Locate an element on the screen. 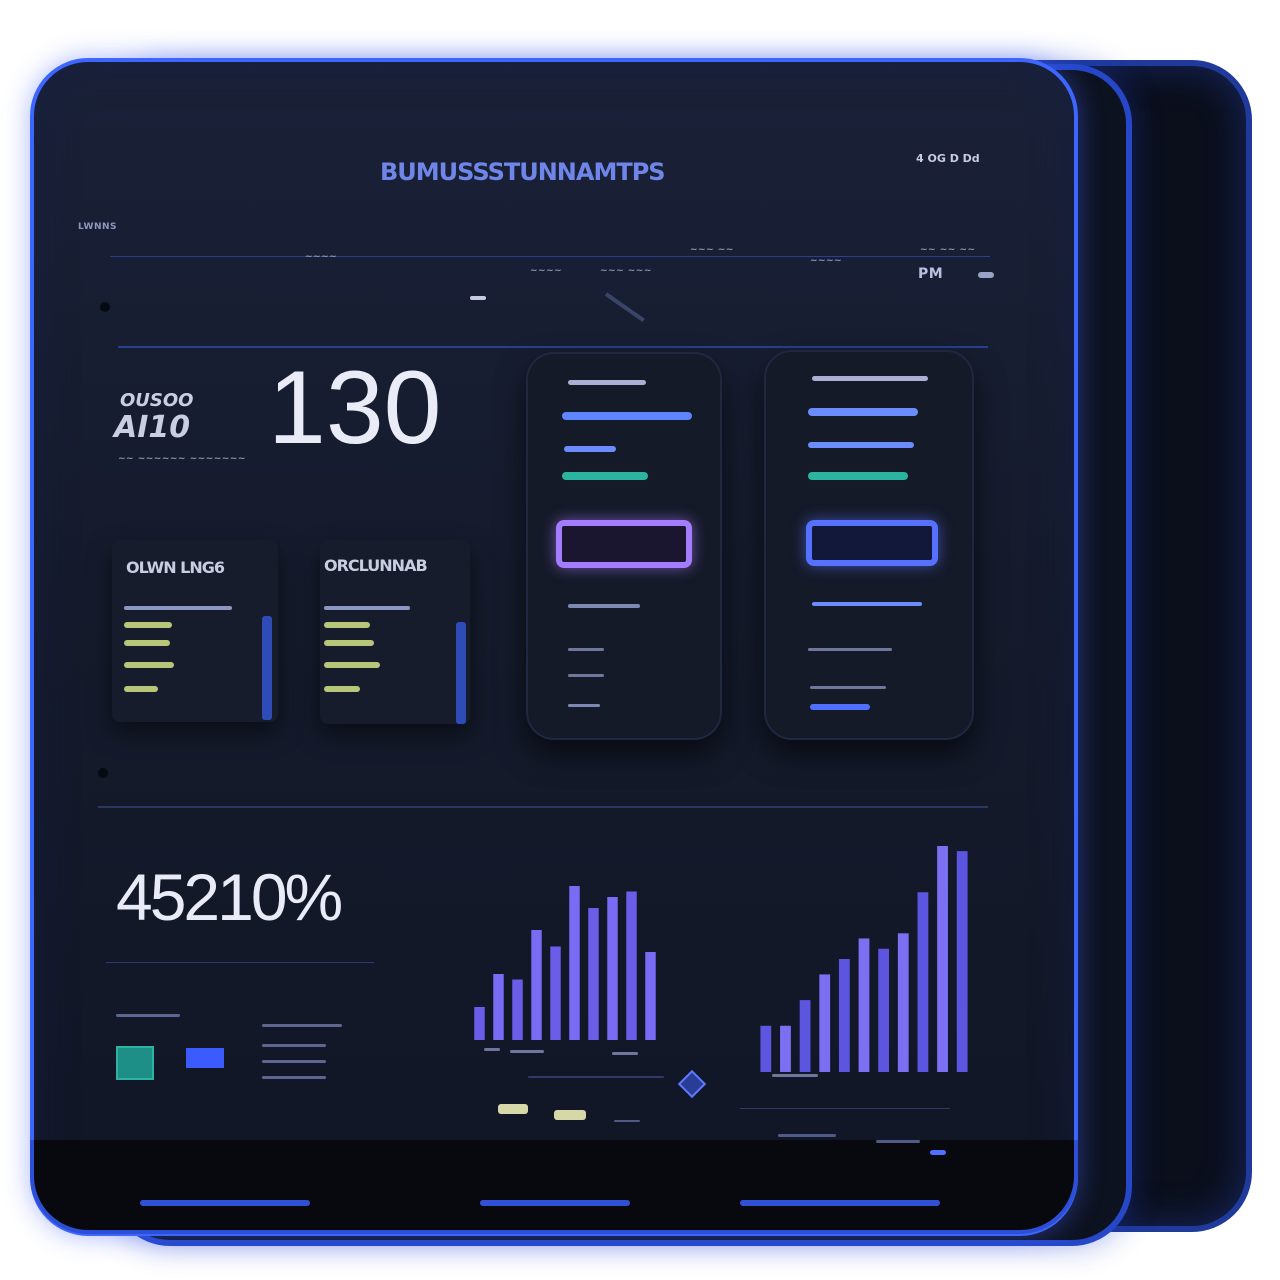 This screenshot has width=1280, height=1280. slider-icon is located at coordinates (478, 298).